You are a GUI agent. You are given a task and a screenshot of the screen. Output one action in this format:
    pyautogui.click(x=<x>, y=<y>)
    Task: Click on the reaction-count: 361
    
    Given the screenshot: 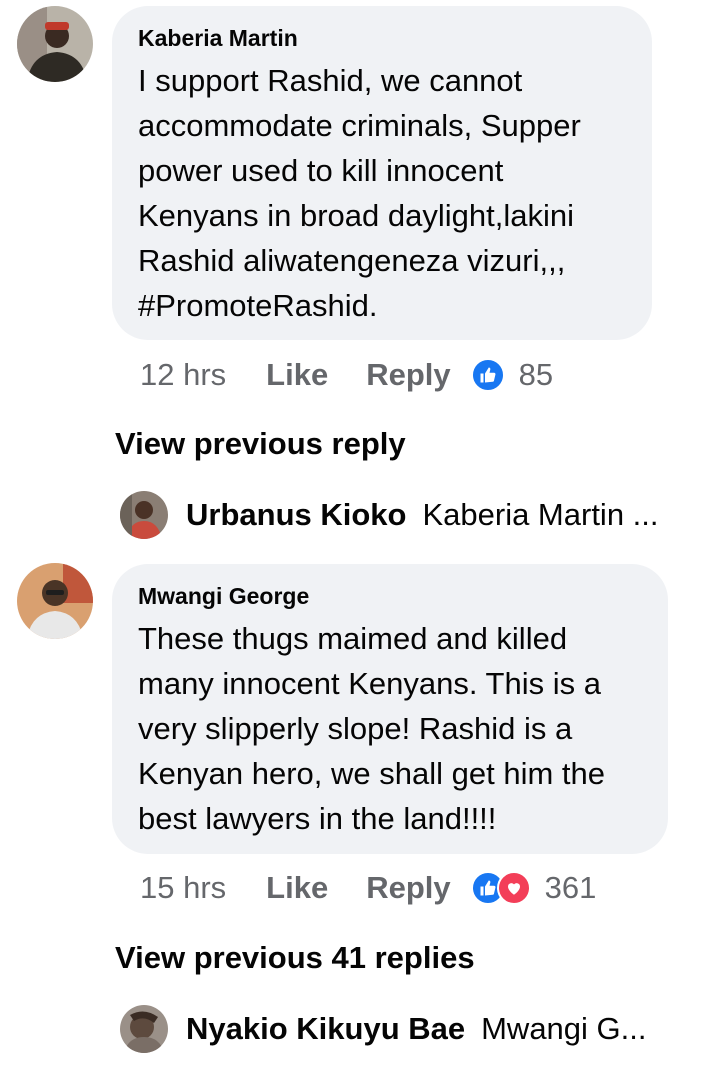 What is the action you would take?
    pyautogui.click(x=570, y=887)
    